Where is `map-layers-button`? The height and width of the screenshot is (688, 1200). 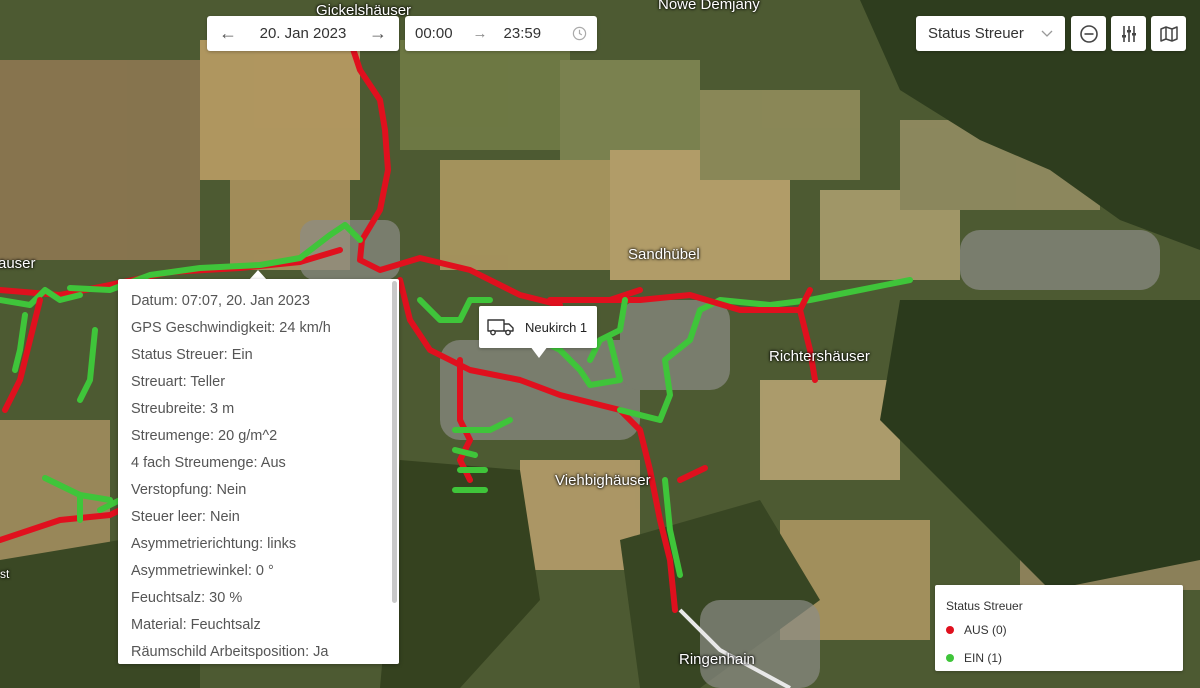
map-layers-button is located at coordinates (1168, 33).